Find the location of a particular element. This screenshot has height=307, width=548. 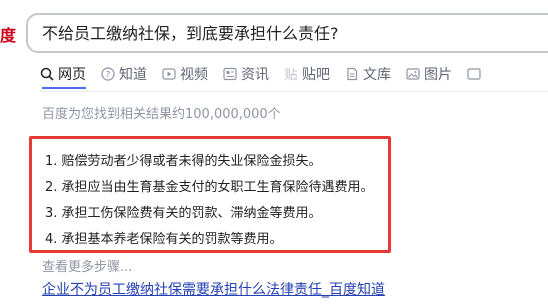

tab-label: 文库 is located at coordinates (377, 75).